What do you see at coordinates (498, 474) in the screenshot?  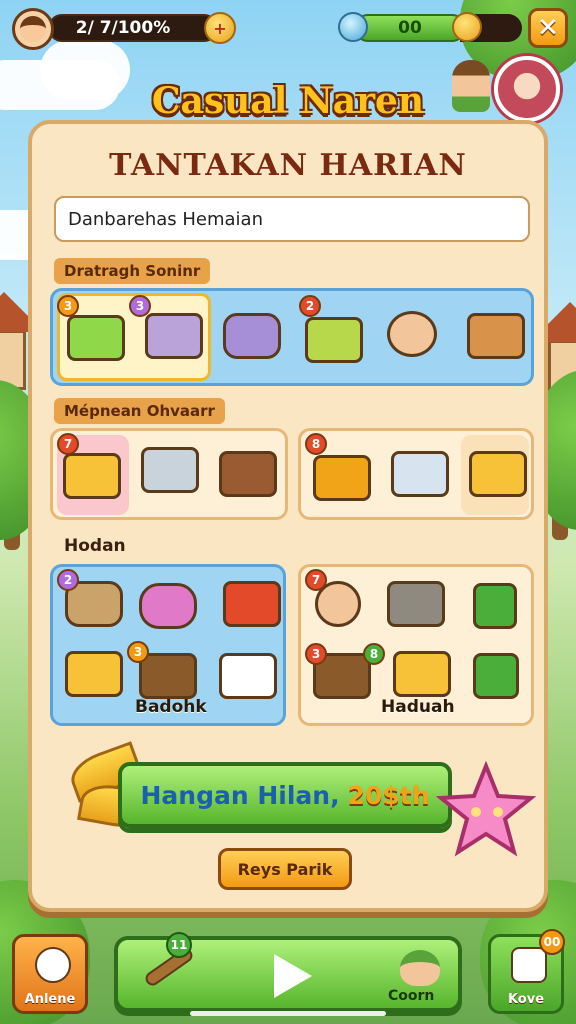 I see `gold-box-icon` at bounding box center [498, 474].